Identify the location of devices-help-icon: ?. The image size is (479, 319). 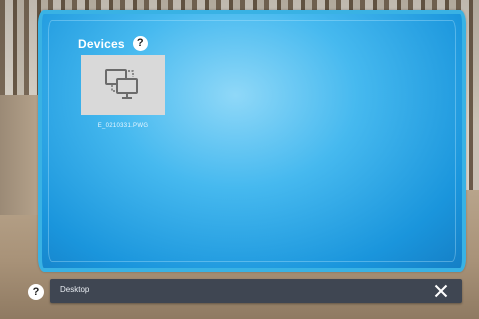
(140, 43).